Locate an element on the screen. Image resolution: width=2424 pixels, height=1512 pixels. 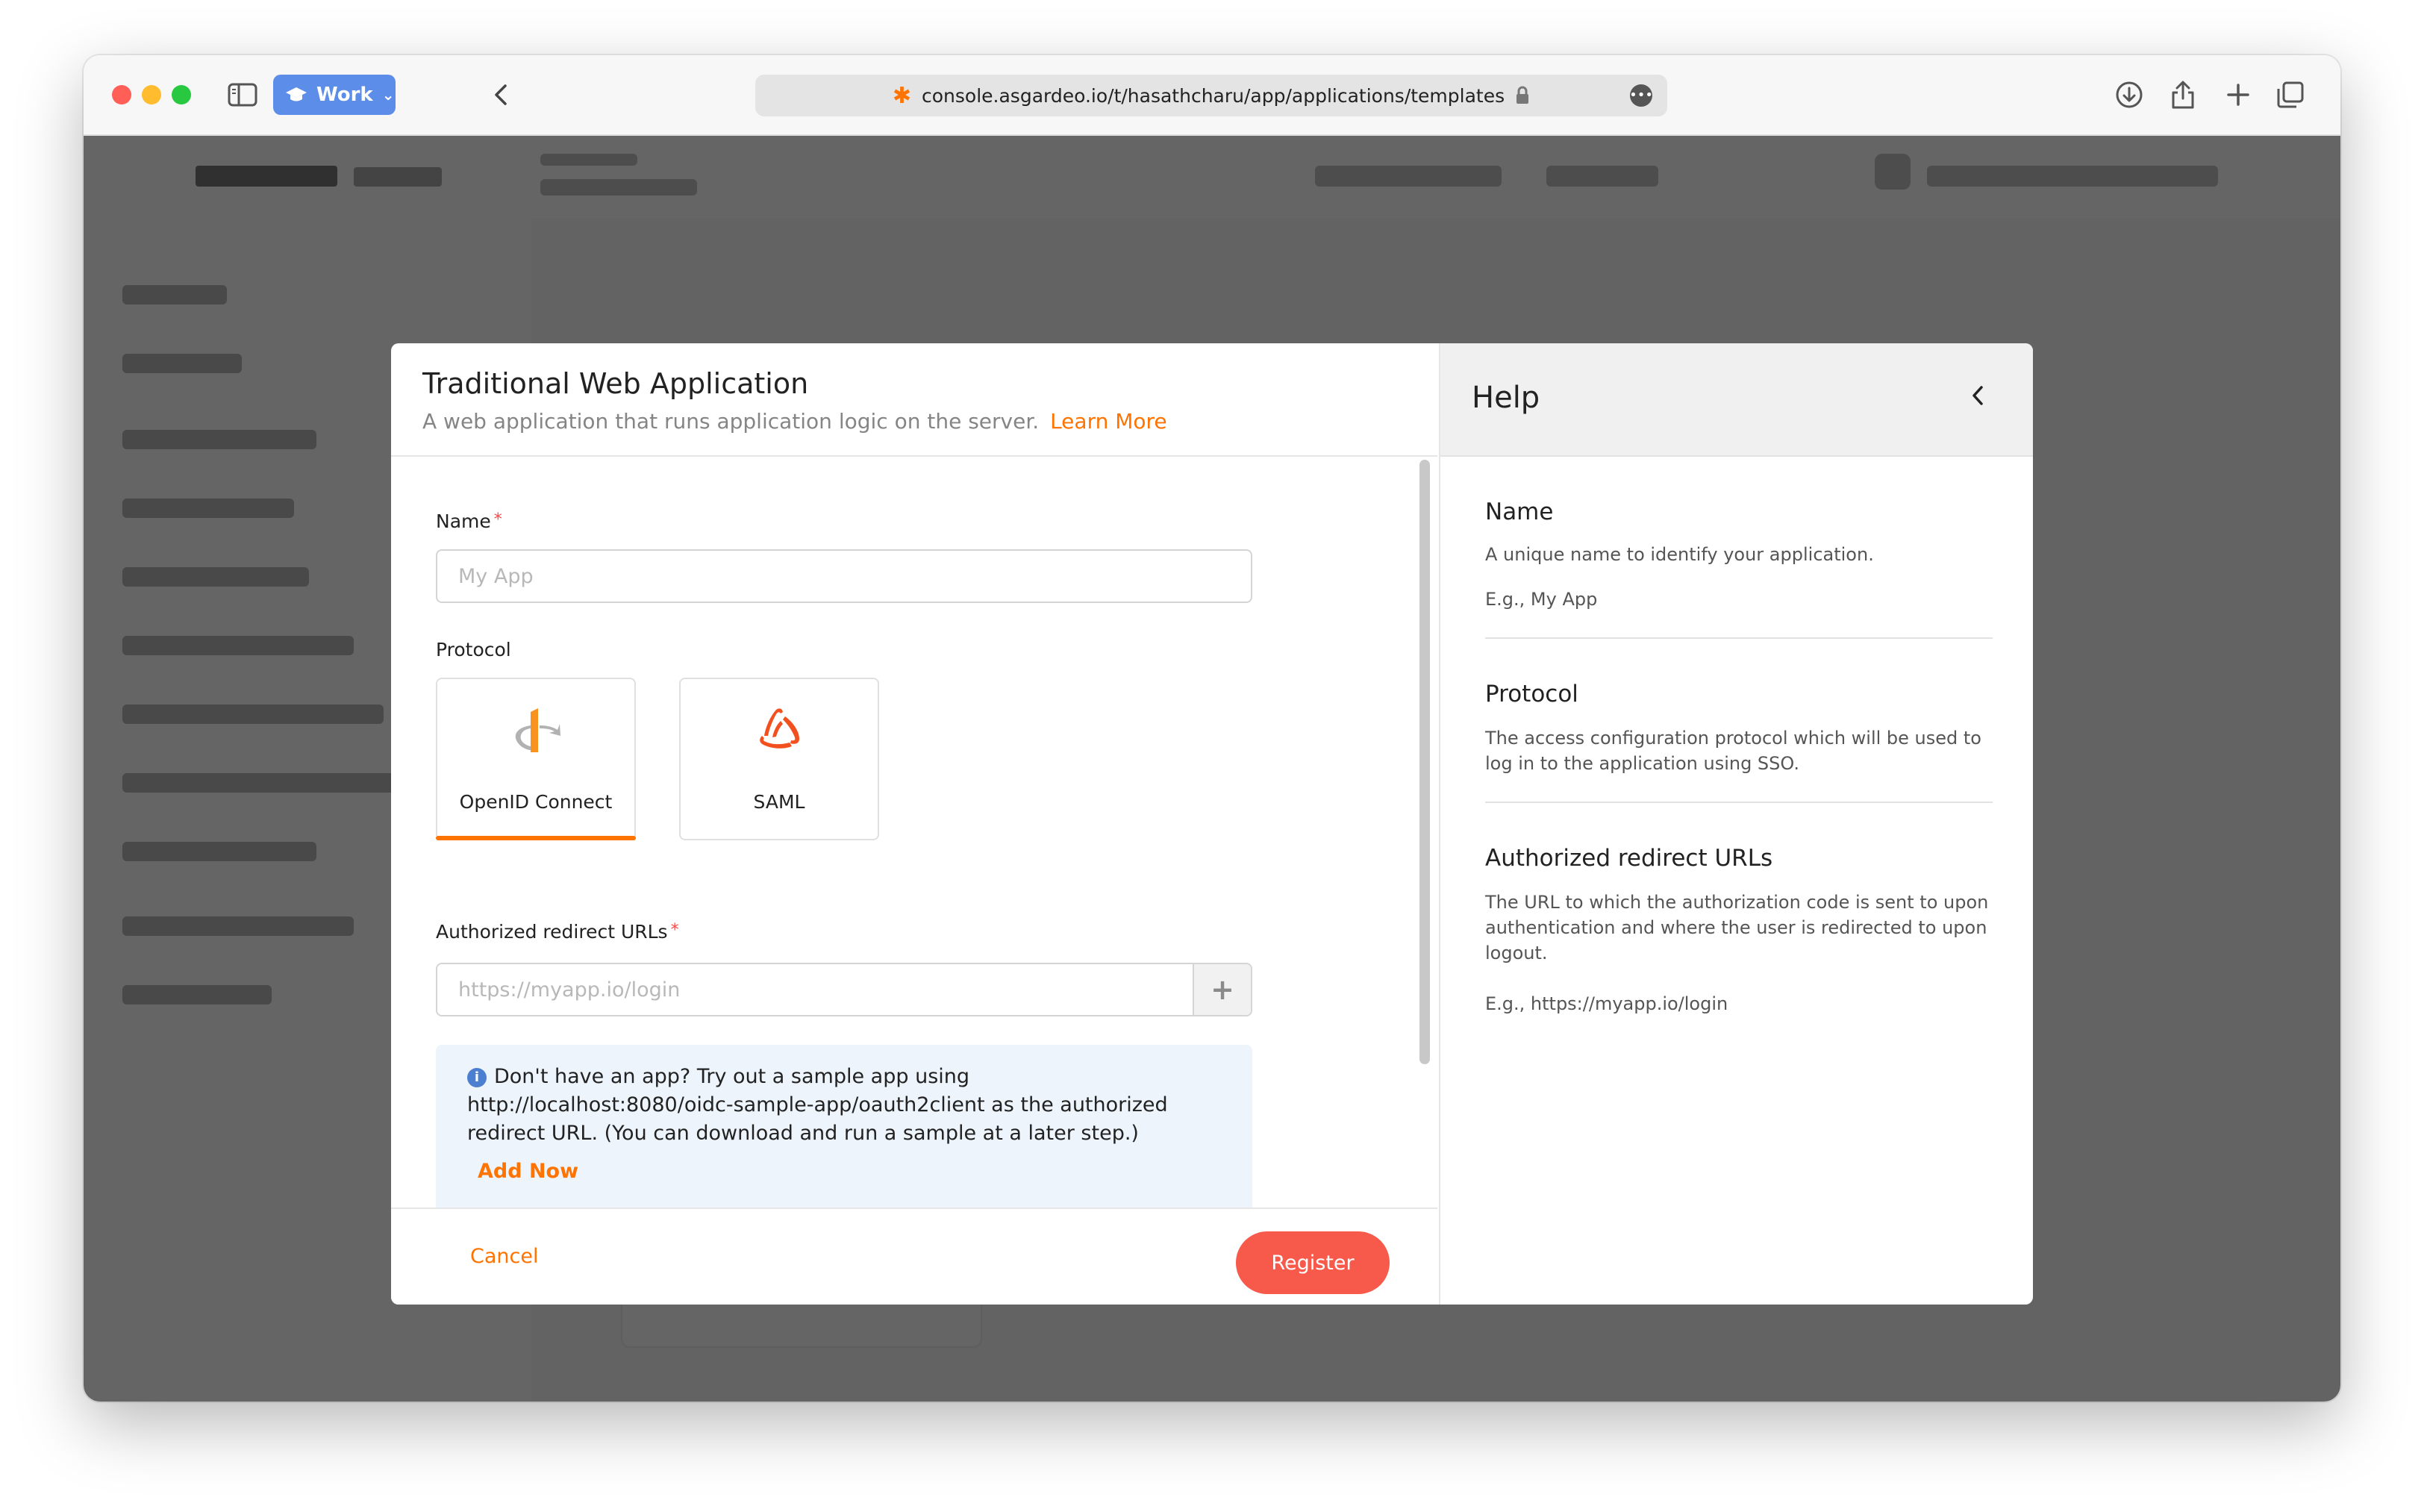
help-section-title: Name is located at coordinates (1519, 512).